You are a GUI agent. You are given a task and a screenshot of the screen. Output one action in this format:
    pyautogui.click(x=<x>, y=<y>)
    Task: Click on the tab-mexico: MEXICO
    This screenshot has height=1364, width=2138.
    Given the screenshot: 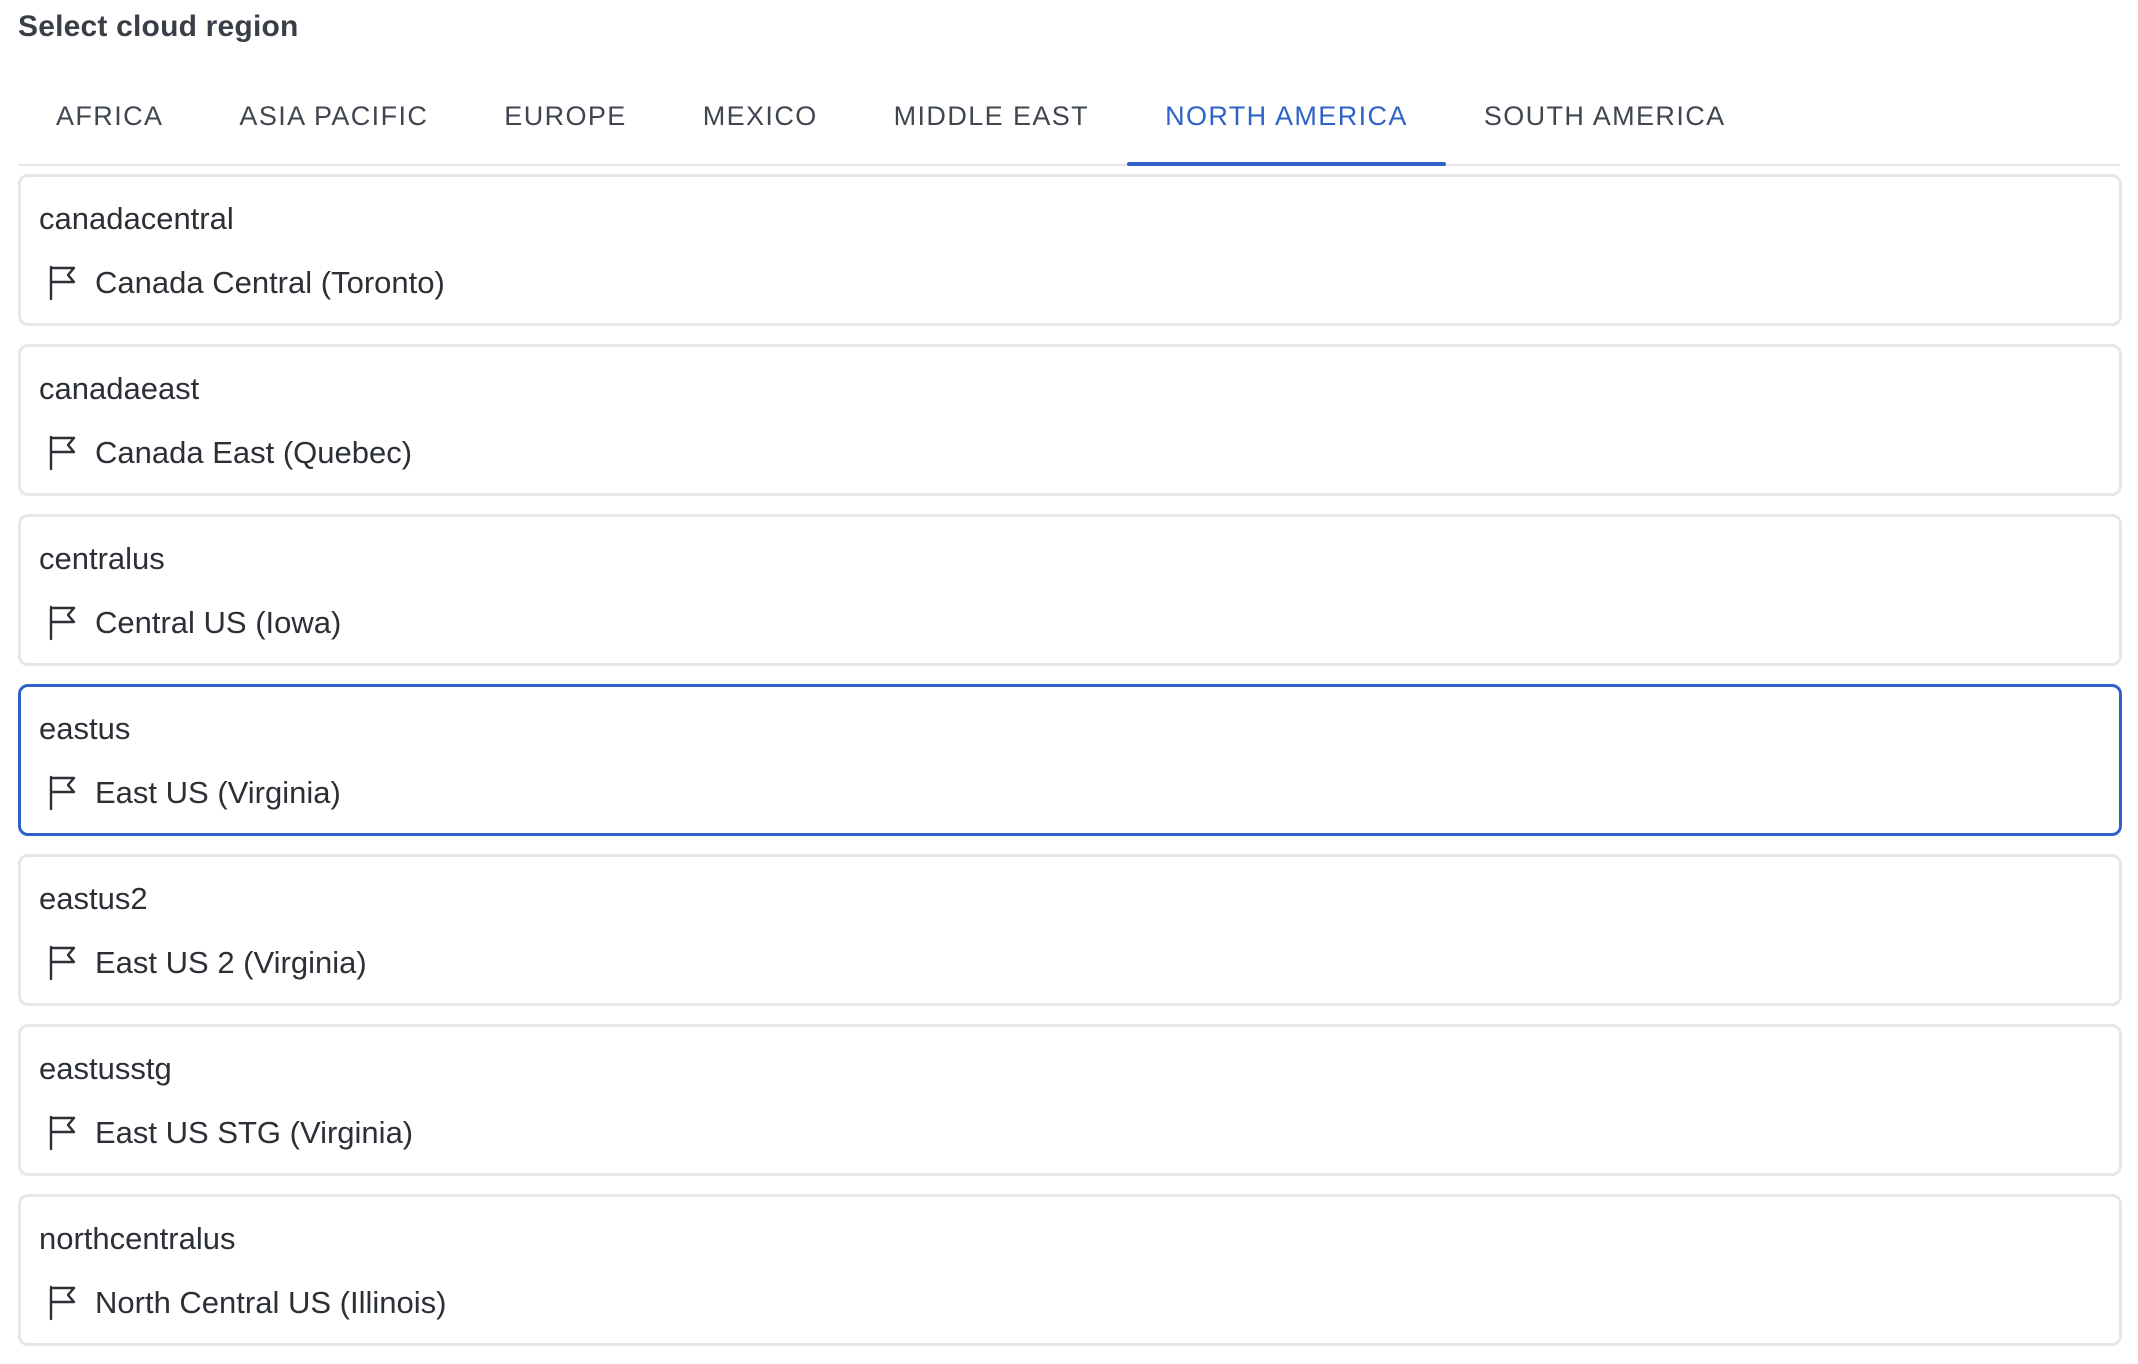 What is the action you would take?
    pyautogui.click(x=760, y=122)
    